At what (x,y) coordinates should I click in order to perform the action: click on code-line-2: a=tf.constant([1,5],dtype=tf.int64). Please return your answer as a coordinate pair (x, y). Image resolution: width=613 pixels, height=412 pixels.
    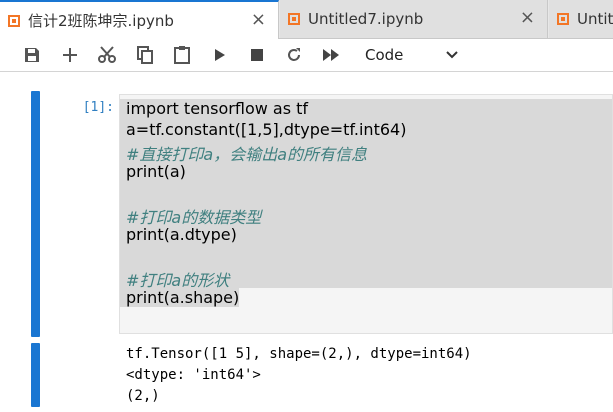
    Looking at the image, I should click on (366, 130).